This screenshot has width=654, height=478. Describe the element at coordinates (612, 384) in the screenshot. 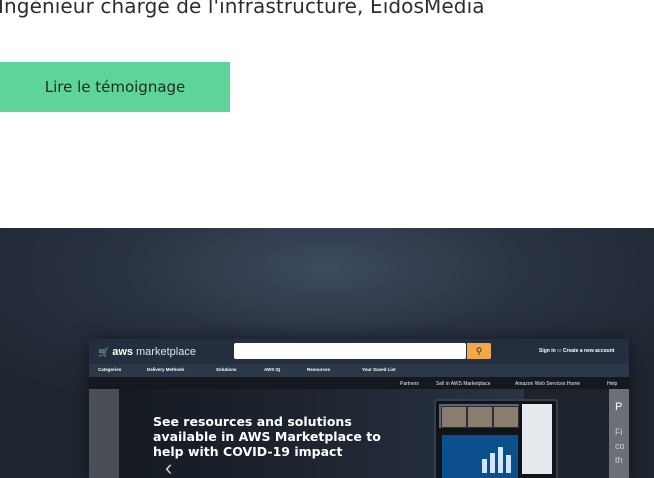

I see `subnav-help: Help` at that location.